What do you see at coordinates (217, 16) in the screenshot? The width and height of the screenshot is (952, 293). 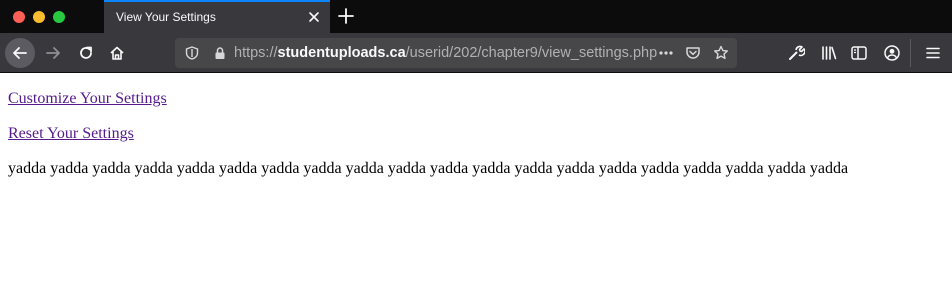 I see `tab-view-settings: View Your Settings` at bounding box center [217, 16].